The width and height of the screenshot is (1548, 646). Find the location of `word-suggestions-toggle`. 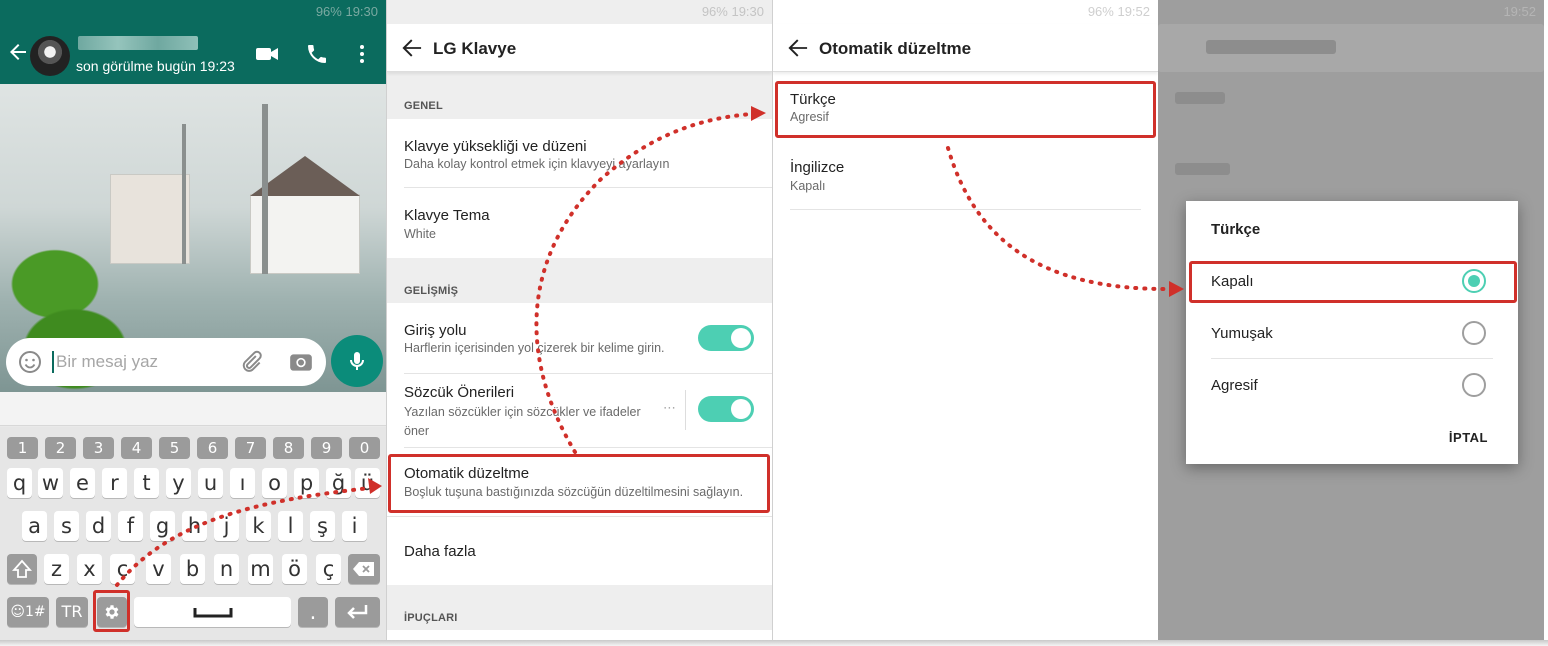

word-suggestions-toggle is located at coordinates (726, 409).